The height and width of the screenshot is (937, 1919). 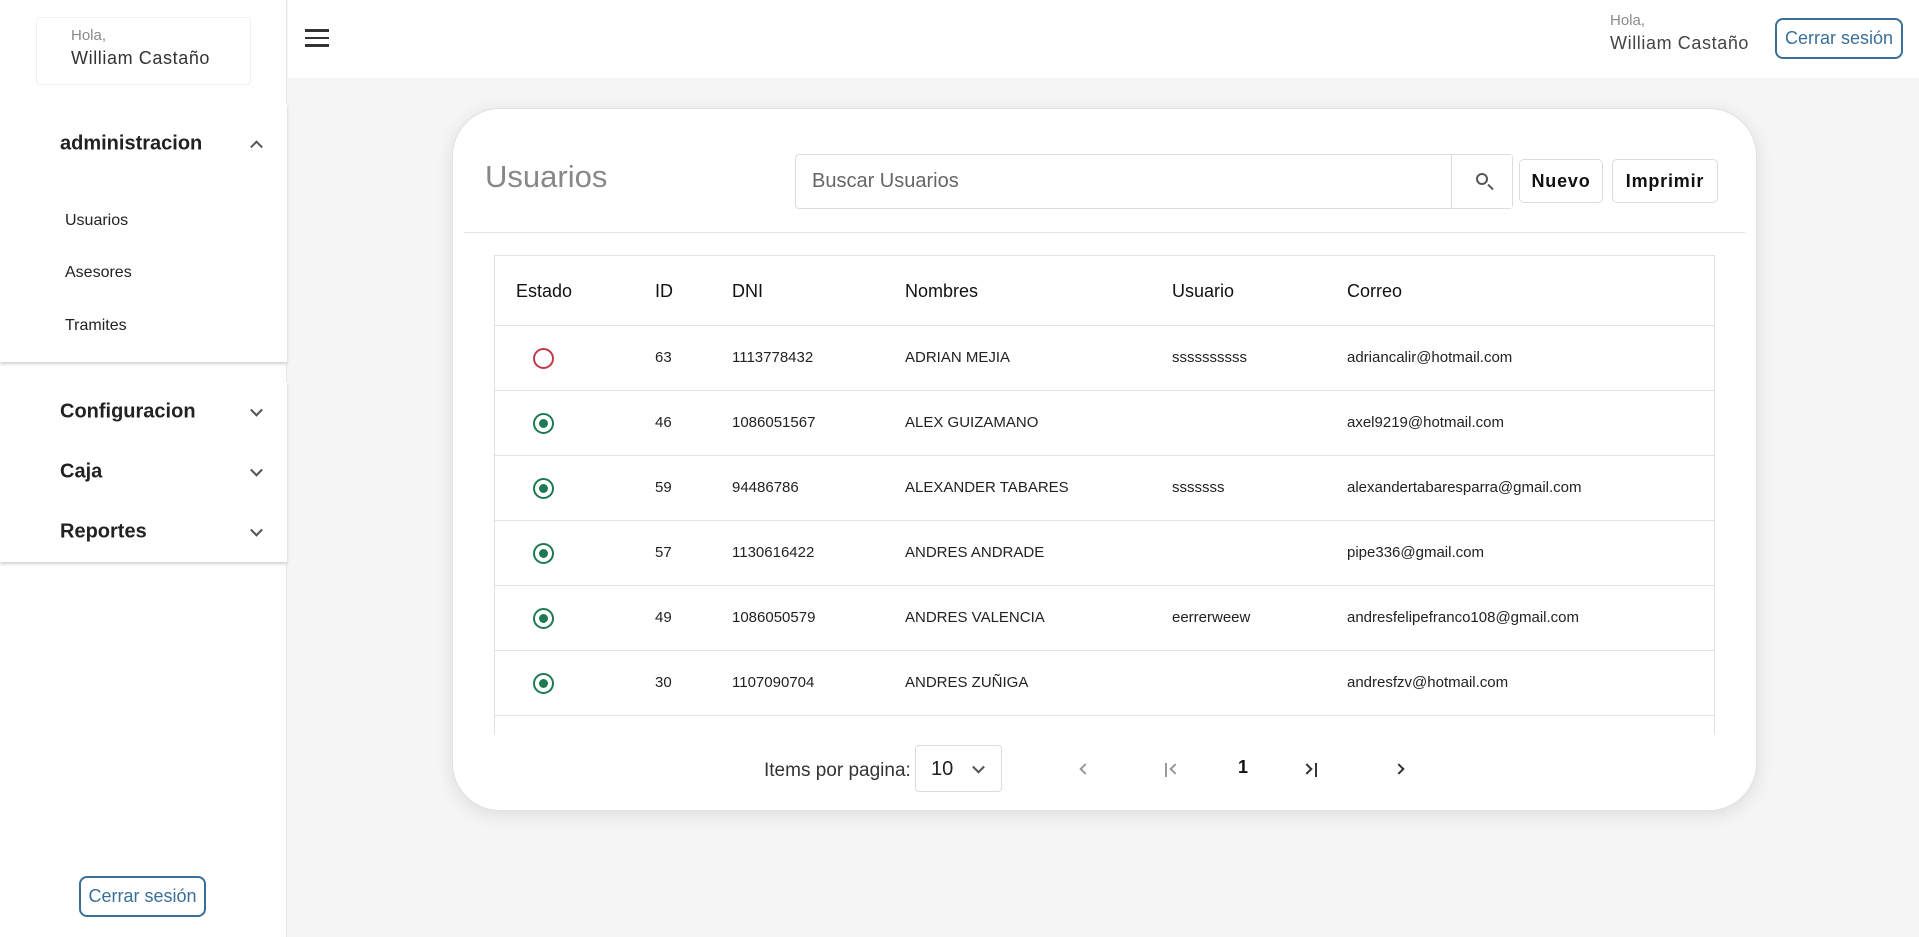 I want to click on last-page-button, so click(x=1312, y=770).